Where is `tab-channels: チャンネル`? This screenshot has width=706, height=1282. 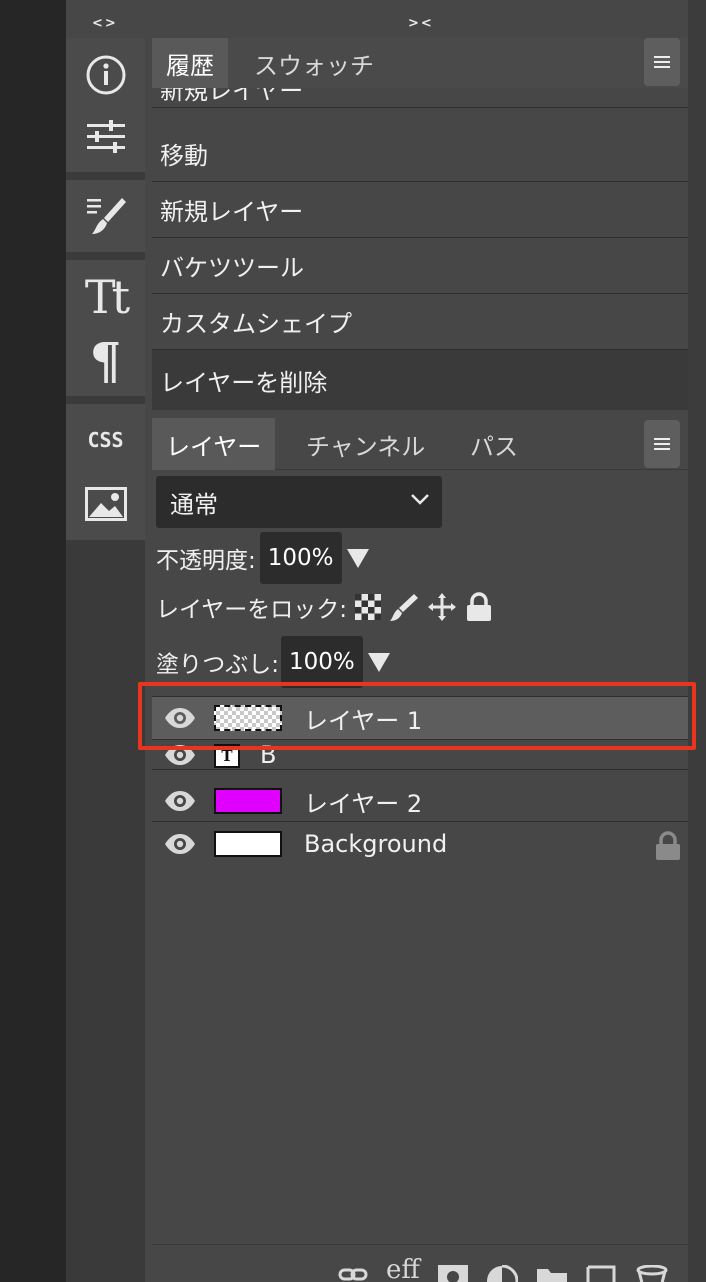
tab-channels: チャンネル is located at coordinates (365, 444).